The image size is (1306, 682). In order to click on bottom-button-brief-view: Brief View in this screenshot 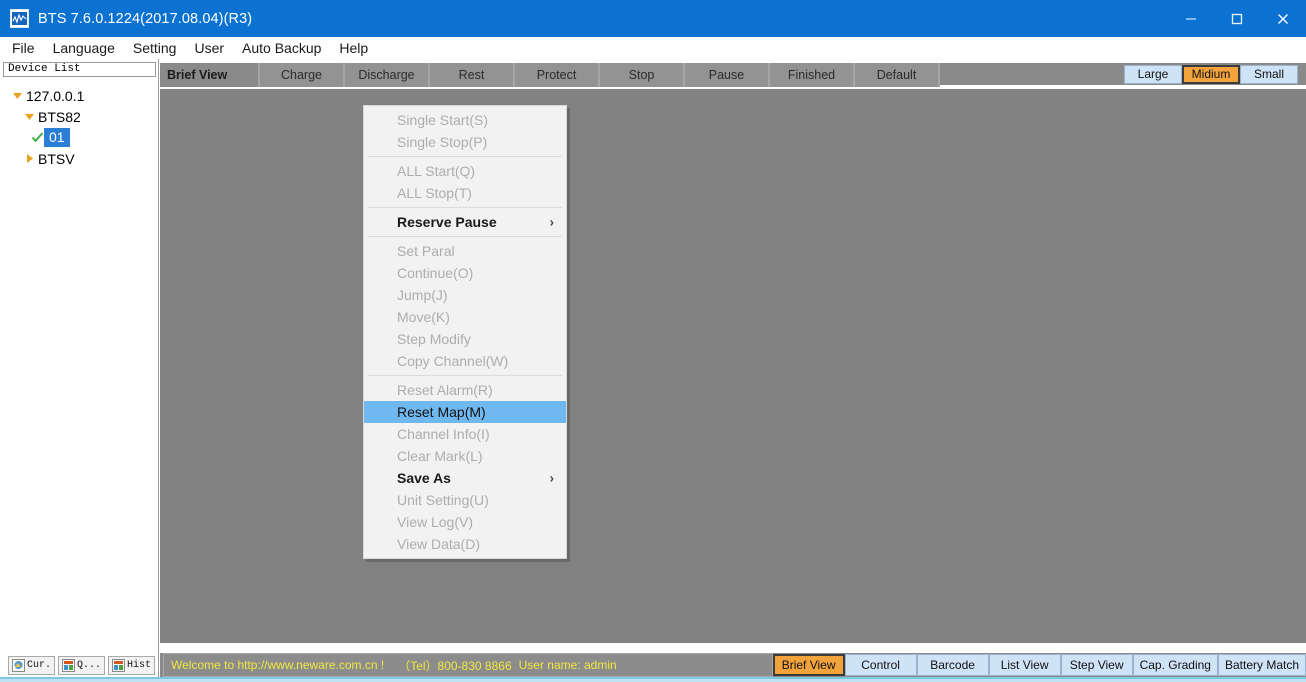, I will do `click(808, 665)`.